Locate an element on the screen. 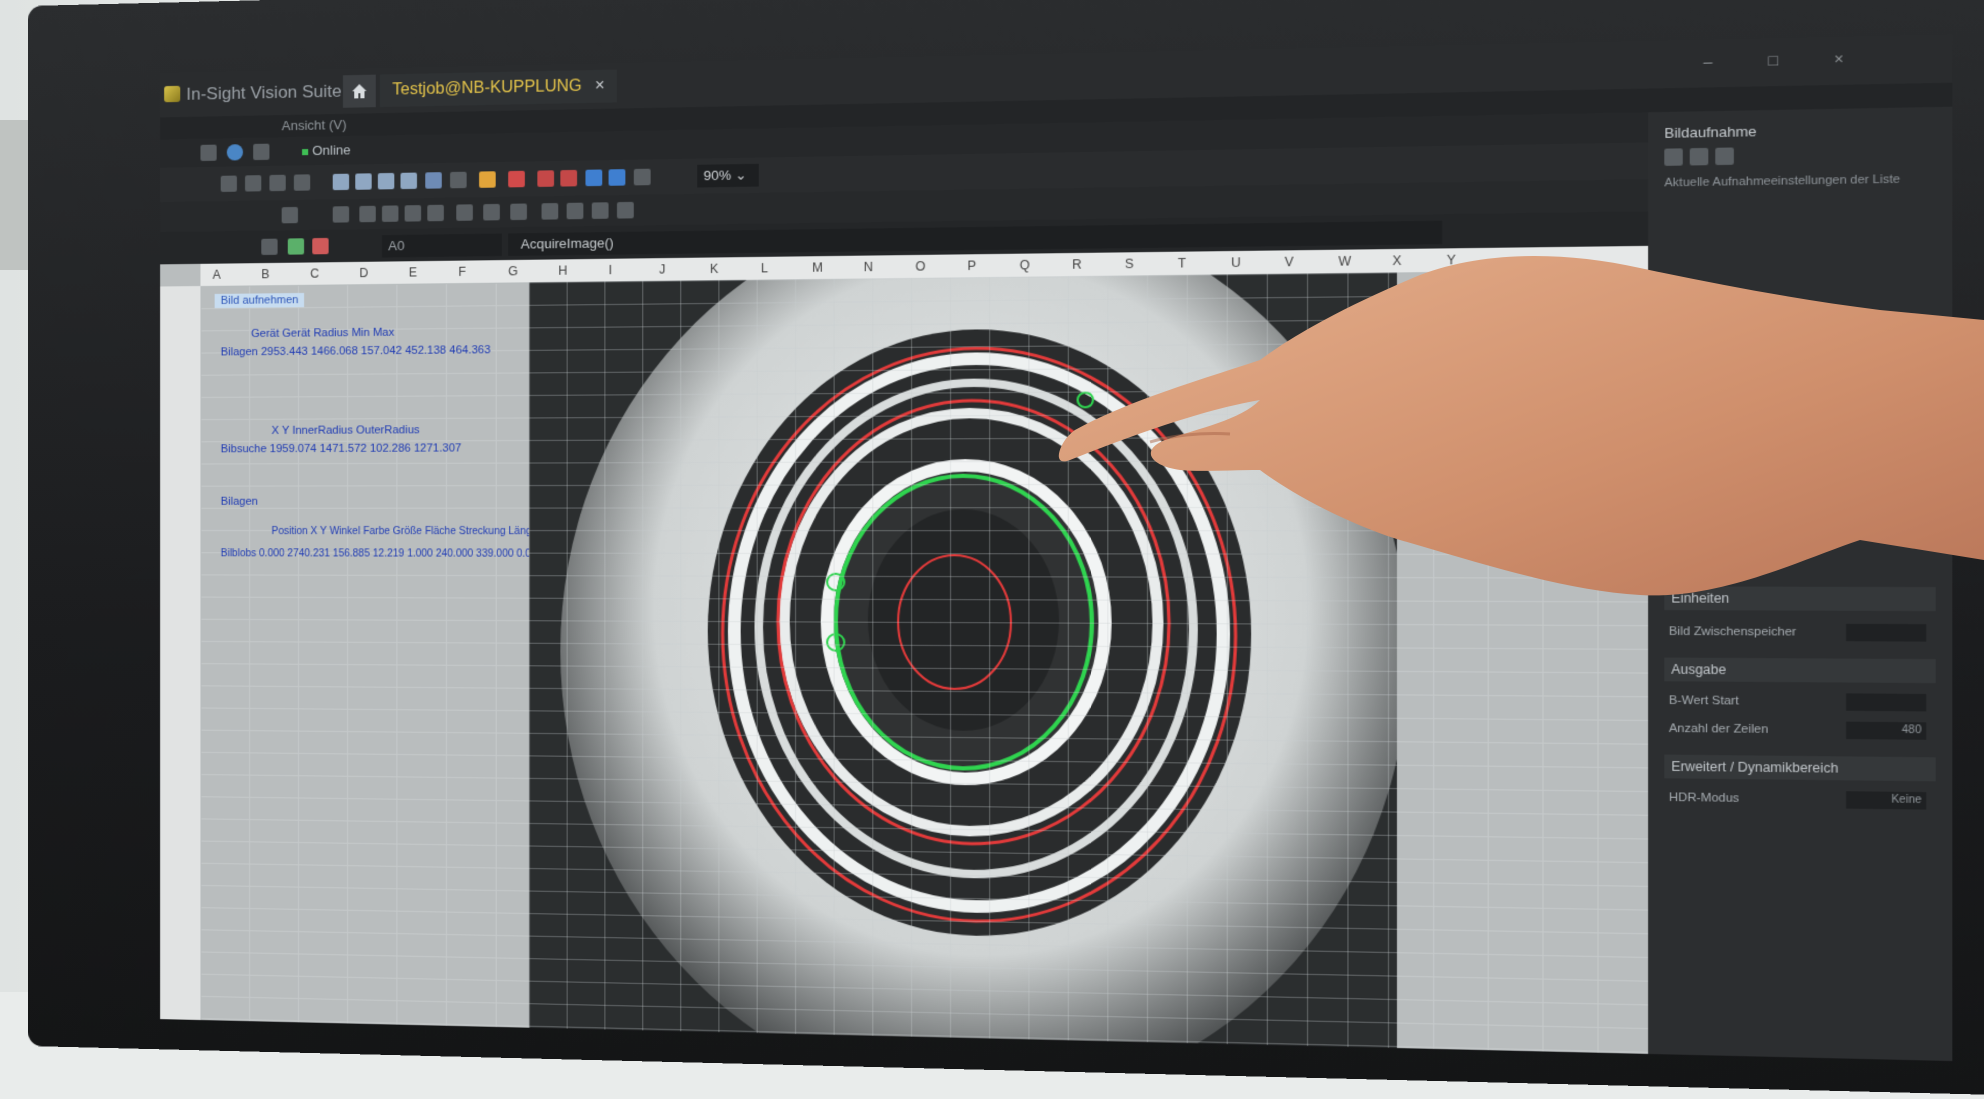 The width and height of the screenshot is (1984, 1099). pointing-hand is located at coordinates (1521, 425).